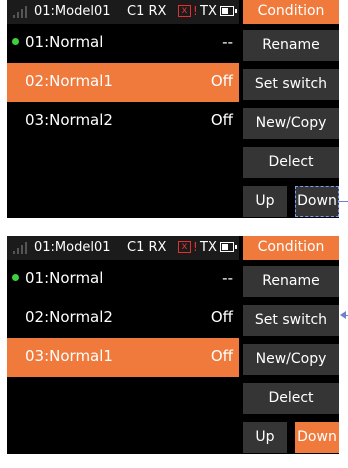 This screenshot has width=348, height=468. I want to click on callout-line, so click(343, 201).